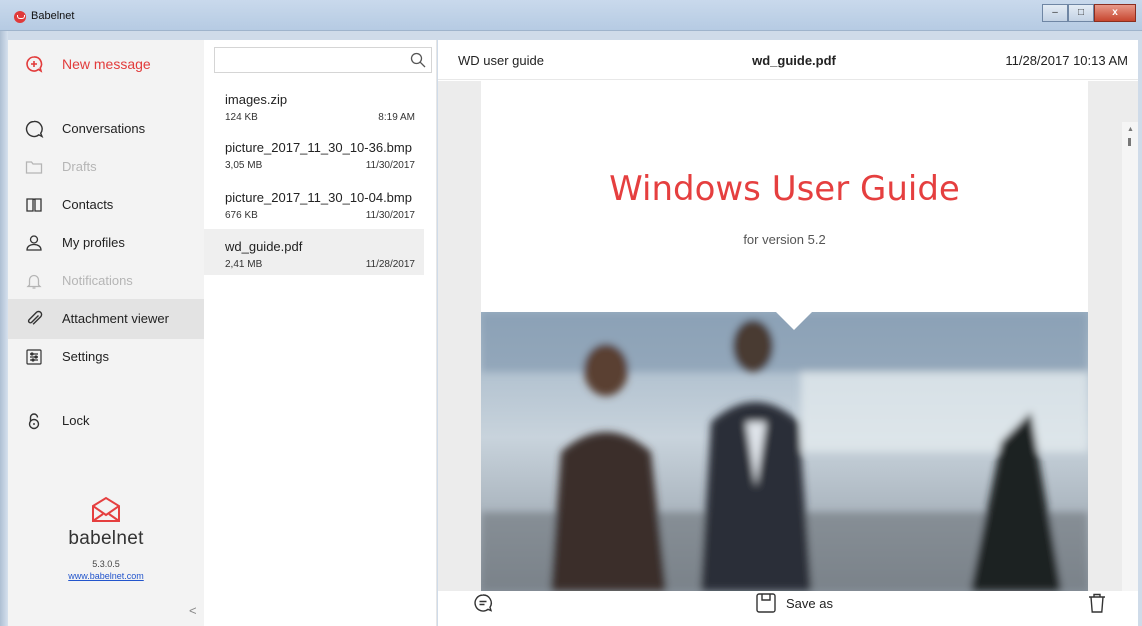 The image size is (1142, 626). I want to click on window-title: Babelnet, so click(53, 16).